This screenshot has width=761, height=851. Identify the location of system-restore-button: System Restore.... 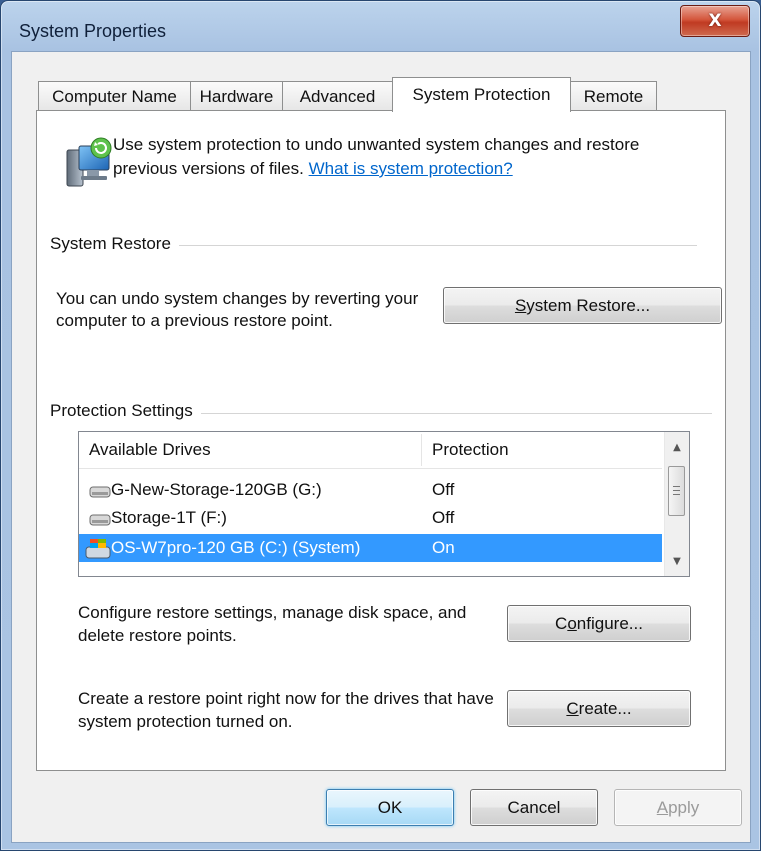
(582, 305).